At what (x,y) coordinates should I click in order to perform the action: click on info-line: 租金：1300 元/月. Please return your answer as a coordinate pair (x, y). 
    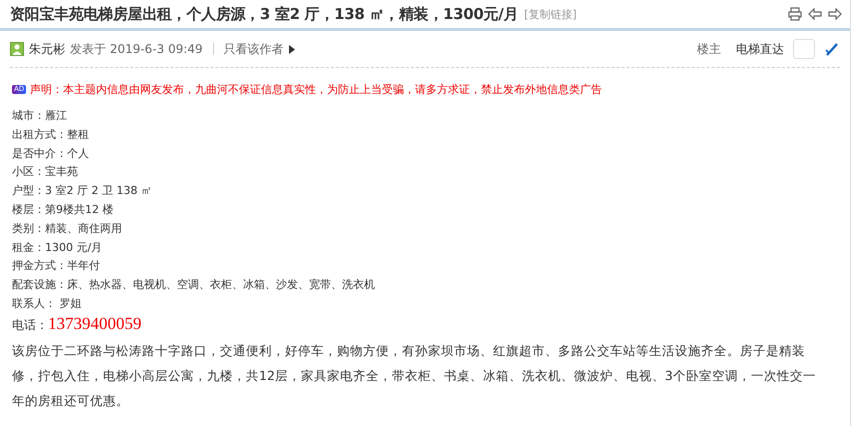
    Looking at the image, I should click on (58, 248).